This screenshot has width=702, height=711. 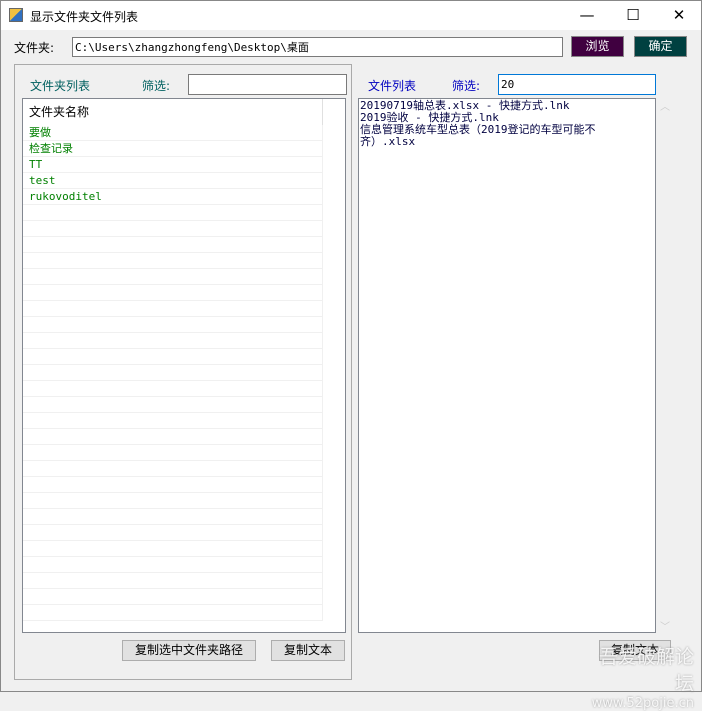 I want to click on folder-row: 要做, so click(x=173, y=133).